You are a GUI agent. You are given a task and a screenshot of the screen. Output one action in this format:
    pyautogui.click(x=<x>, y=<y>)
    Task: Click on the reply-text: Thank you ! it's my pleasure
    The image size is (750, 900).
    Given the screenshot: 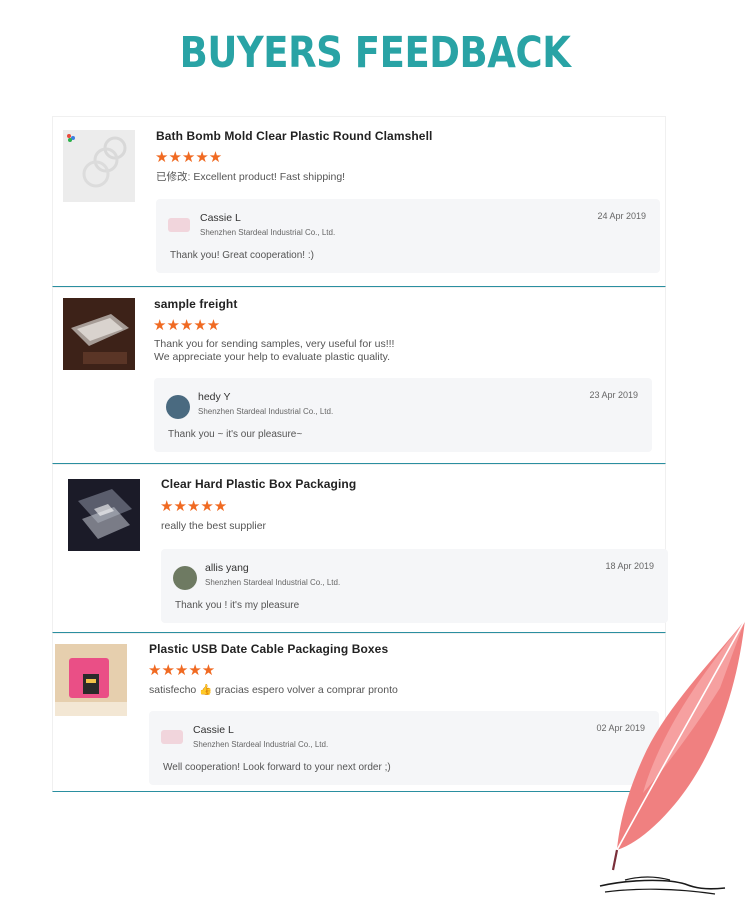 What is the action you would take?
    pyautogui.click(x=237, y=605)
    